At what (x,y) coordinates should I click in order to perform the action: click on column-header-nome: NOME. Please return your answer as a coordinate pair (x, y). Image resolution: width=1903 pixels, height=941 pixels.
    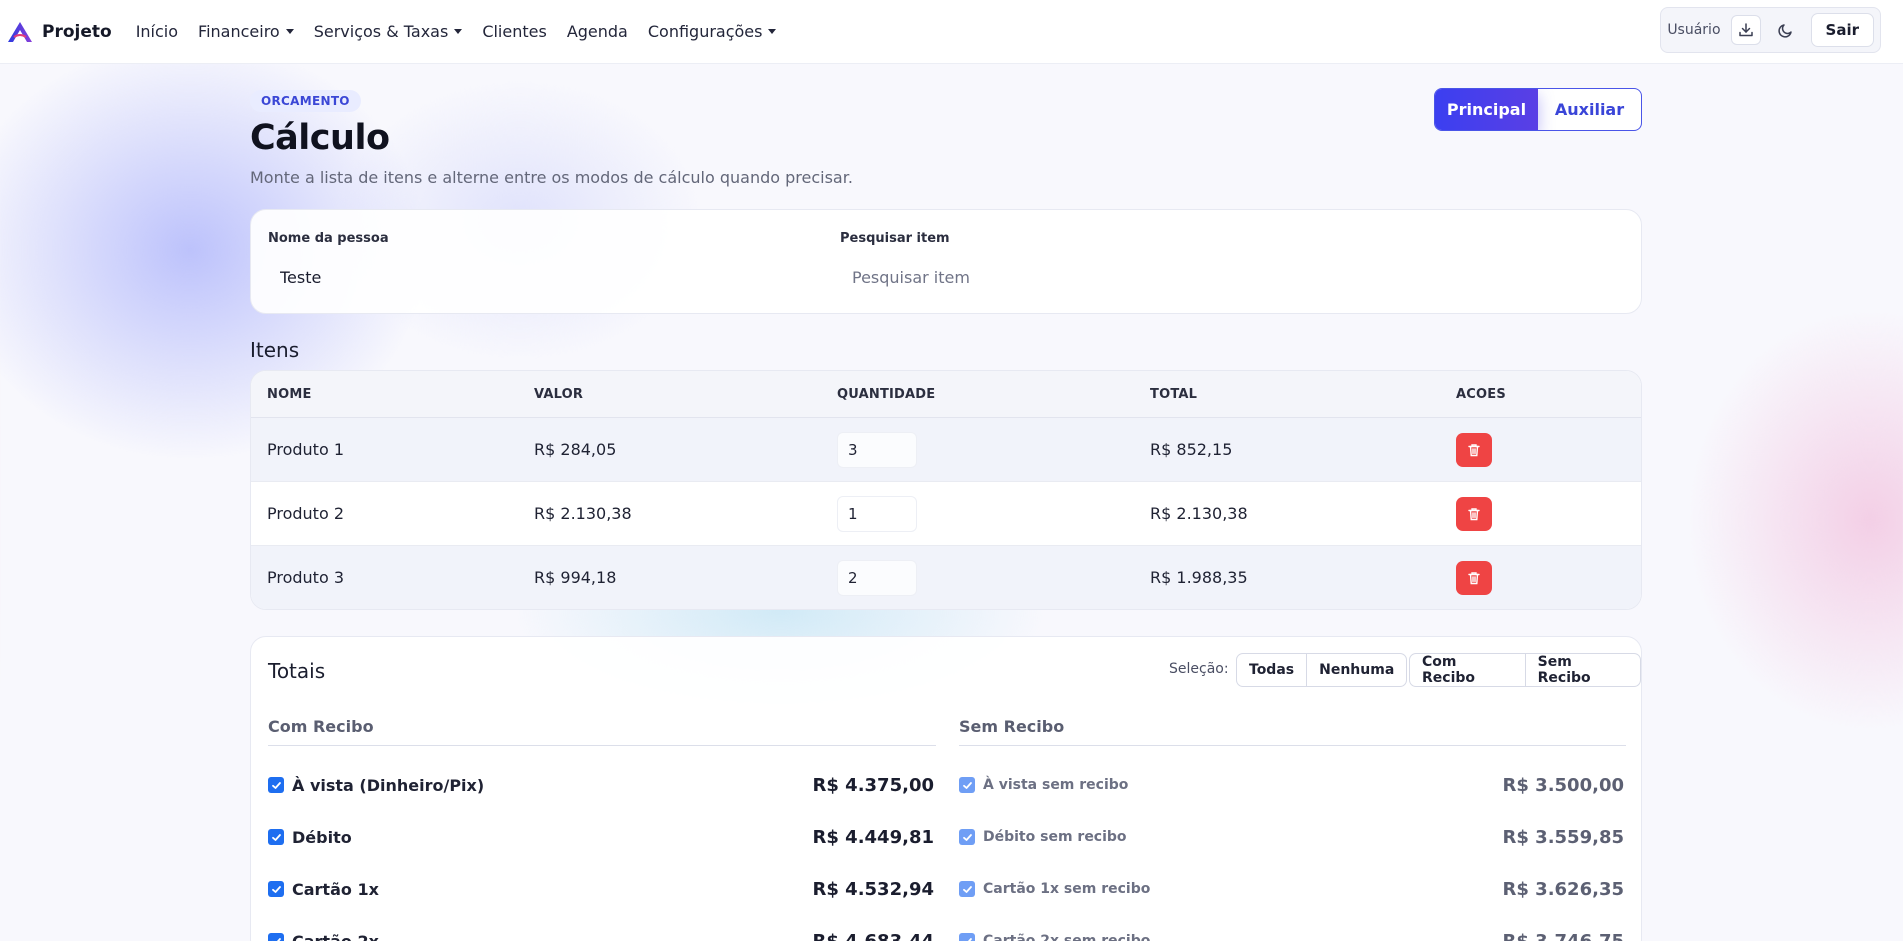
    Looking at the image, I should click on (289, 394).